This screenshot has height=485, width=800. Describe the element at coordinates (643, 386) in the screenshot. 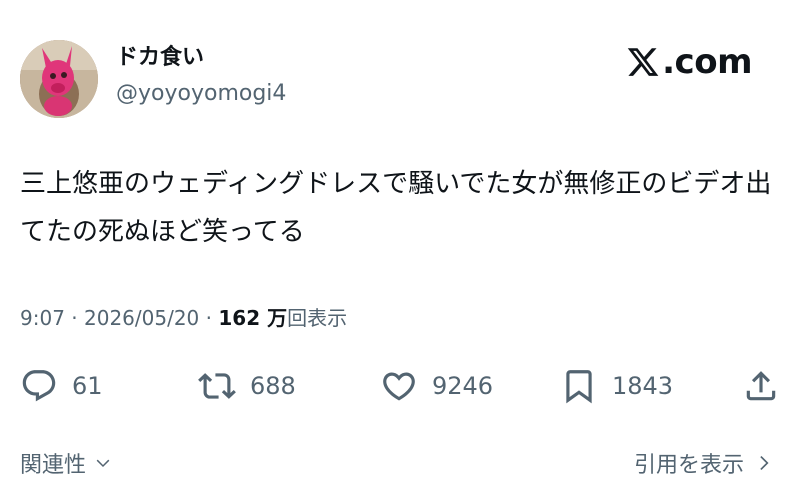

I see `bookmark-count: 1843` at that location.